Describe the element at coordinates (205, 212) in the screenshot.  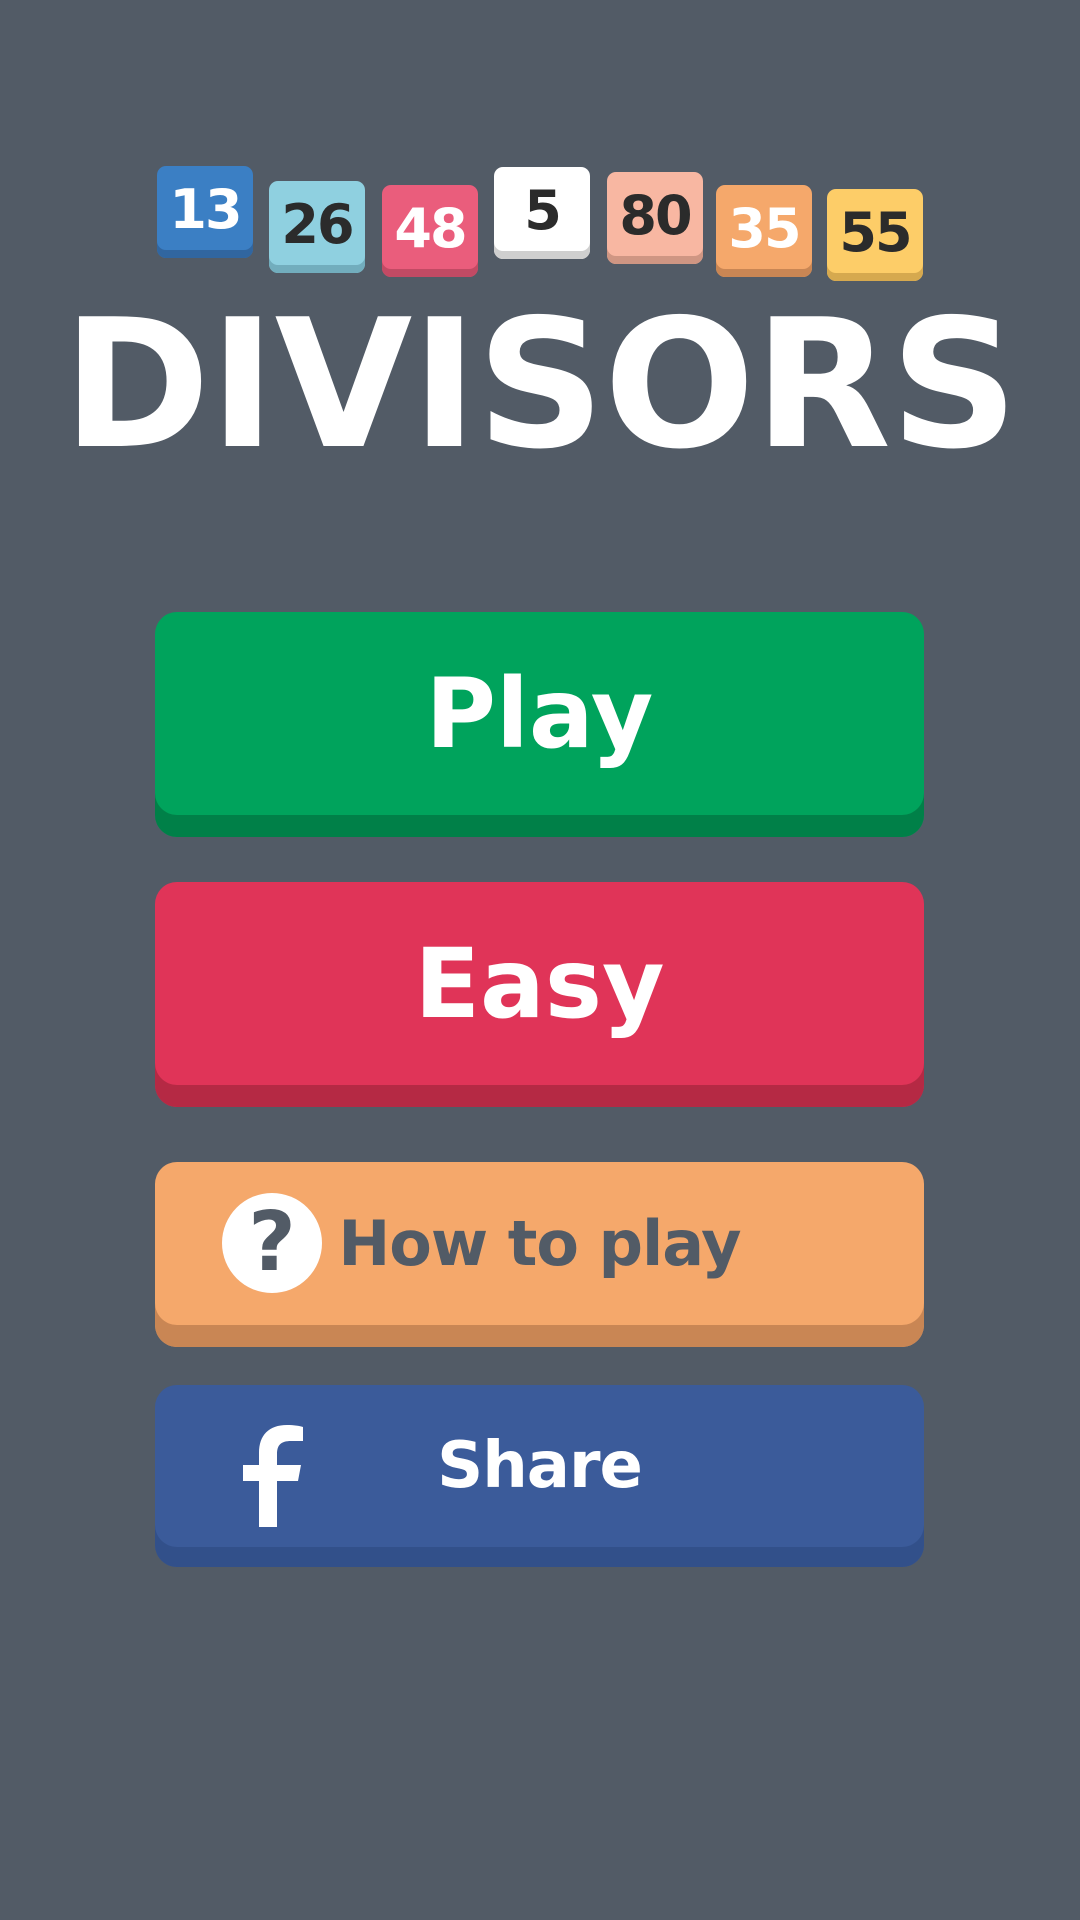
I see `logo-tile: 13` at that location.